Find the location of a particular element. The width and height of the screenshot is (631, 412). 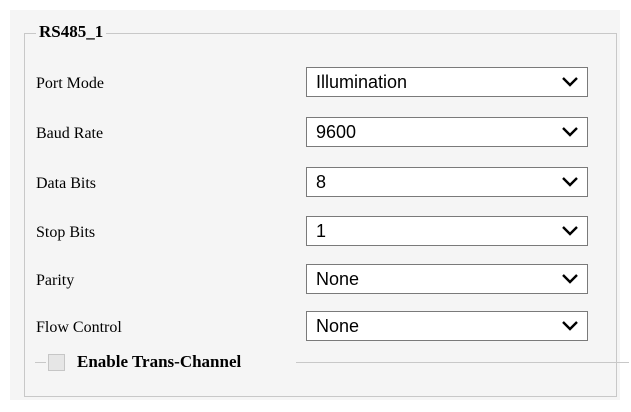

port-mode-row: Port Mode Illumination is located at coordinates (316, 84).